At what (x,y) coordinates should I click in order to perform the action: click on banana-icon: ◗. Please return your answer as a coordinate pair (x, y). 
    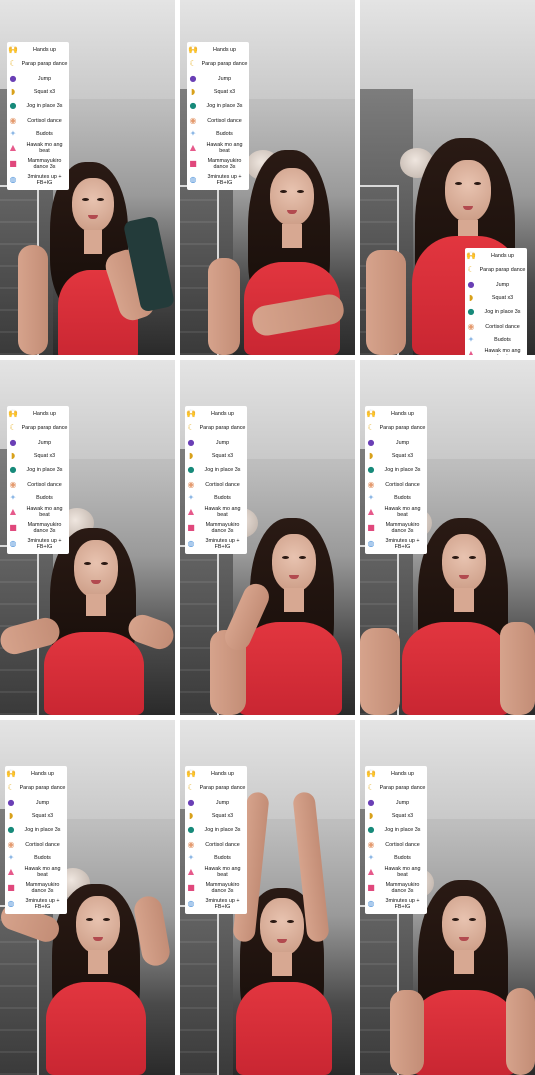
    Looking at the image, I should click on (13, 91).